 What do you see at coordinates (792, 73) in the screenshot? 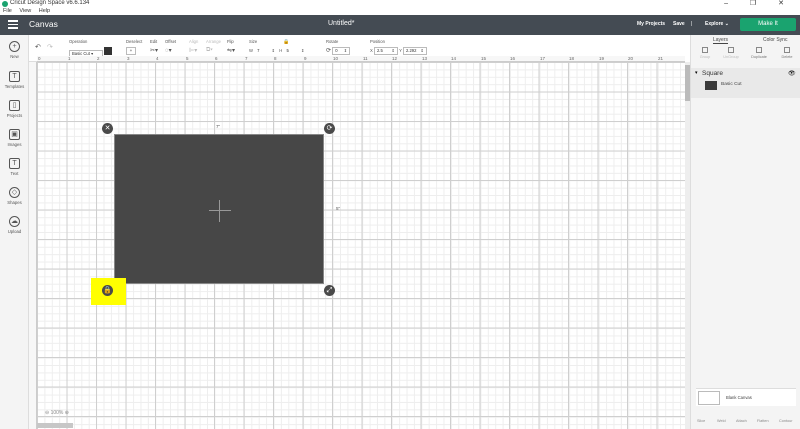
I see `eye-icon: 👁` at bounding box center [792, 73].